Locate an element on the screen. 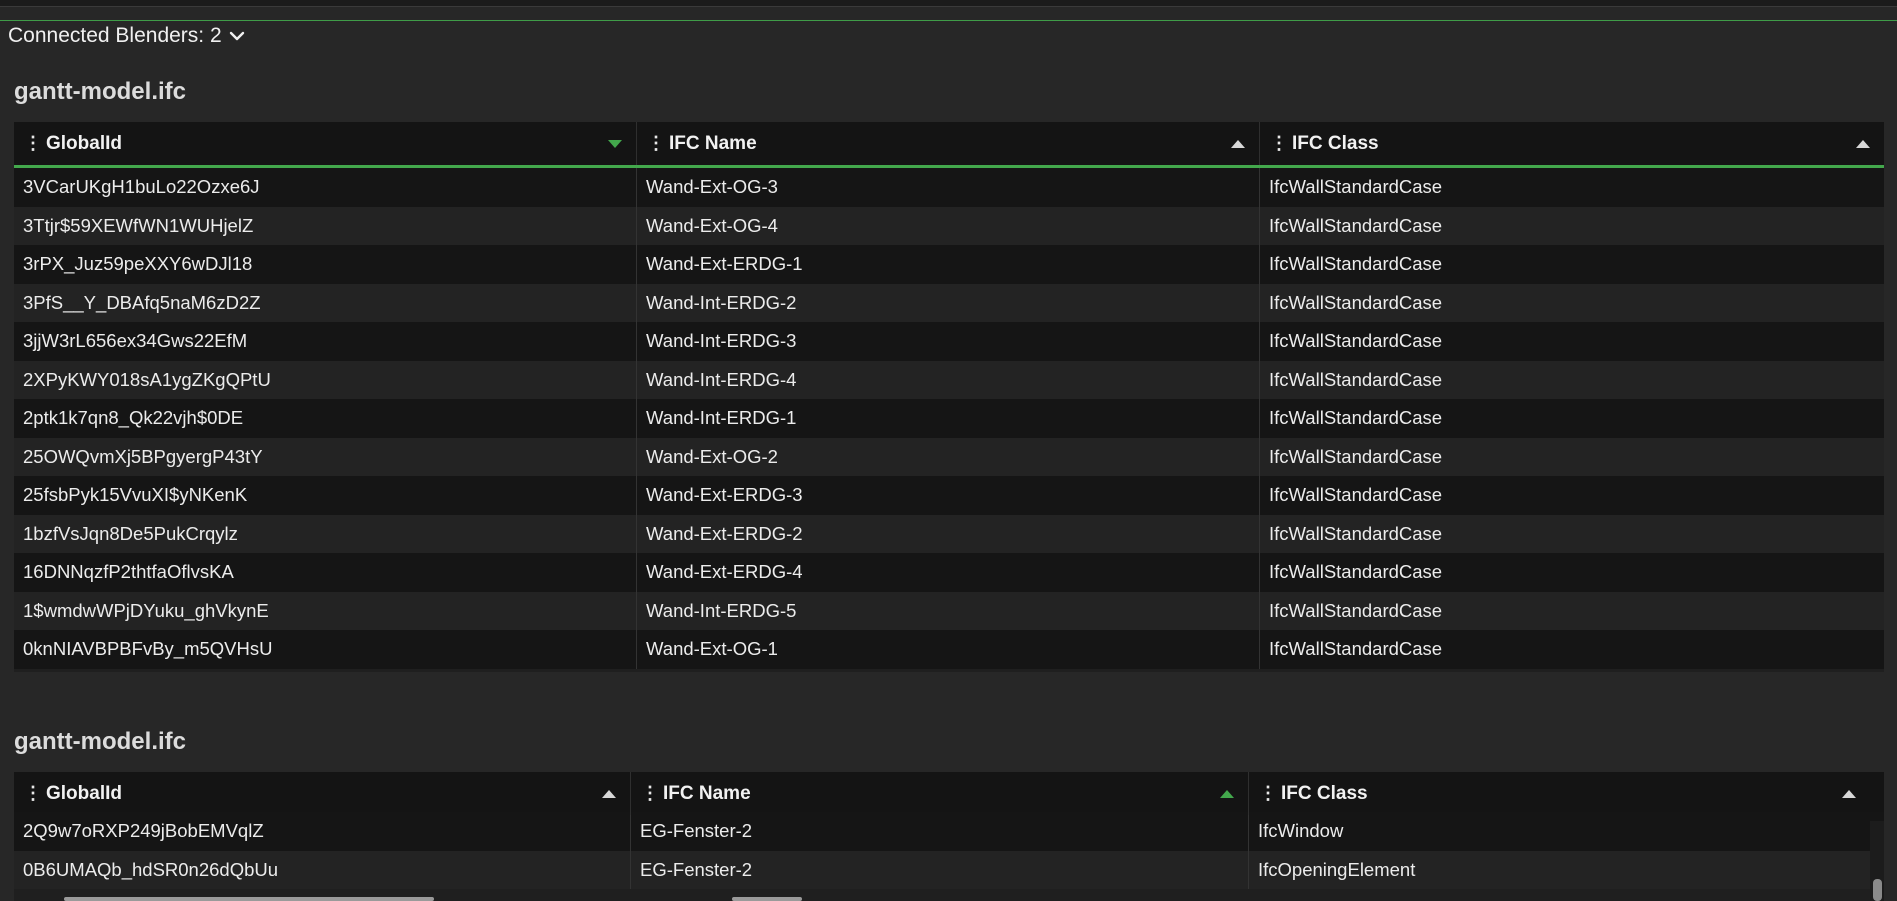  scrollbar-thumb is located at coordinates (1877, 890).